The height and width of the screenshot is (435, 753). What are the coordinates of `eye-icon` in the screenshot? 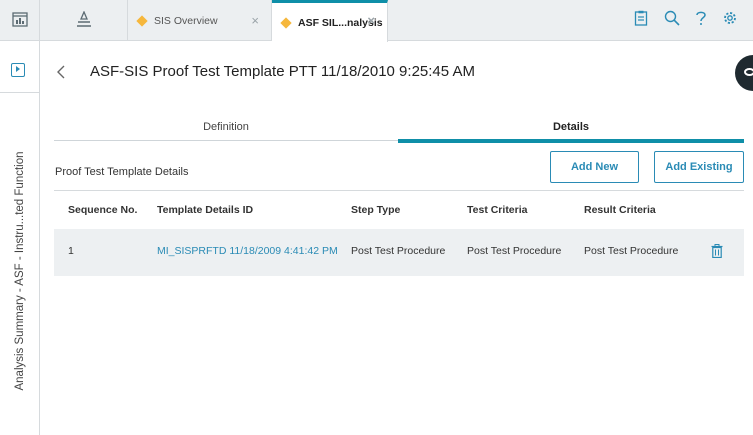 It's located at (744, 73).